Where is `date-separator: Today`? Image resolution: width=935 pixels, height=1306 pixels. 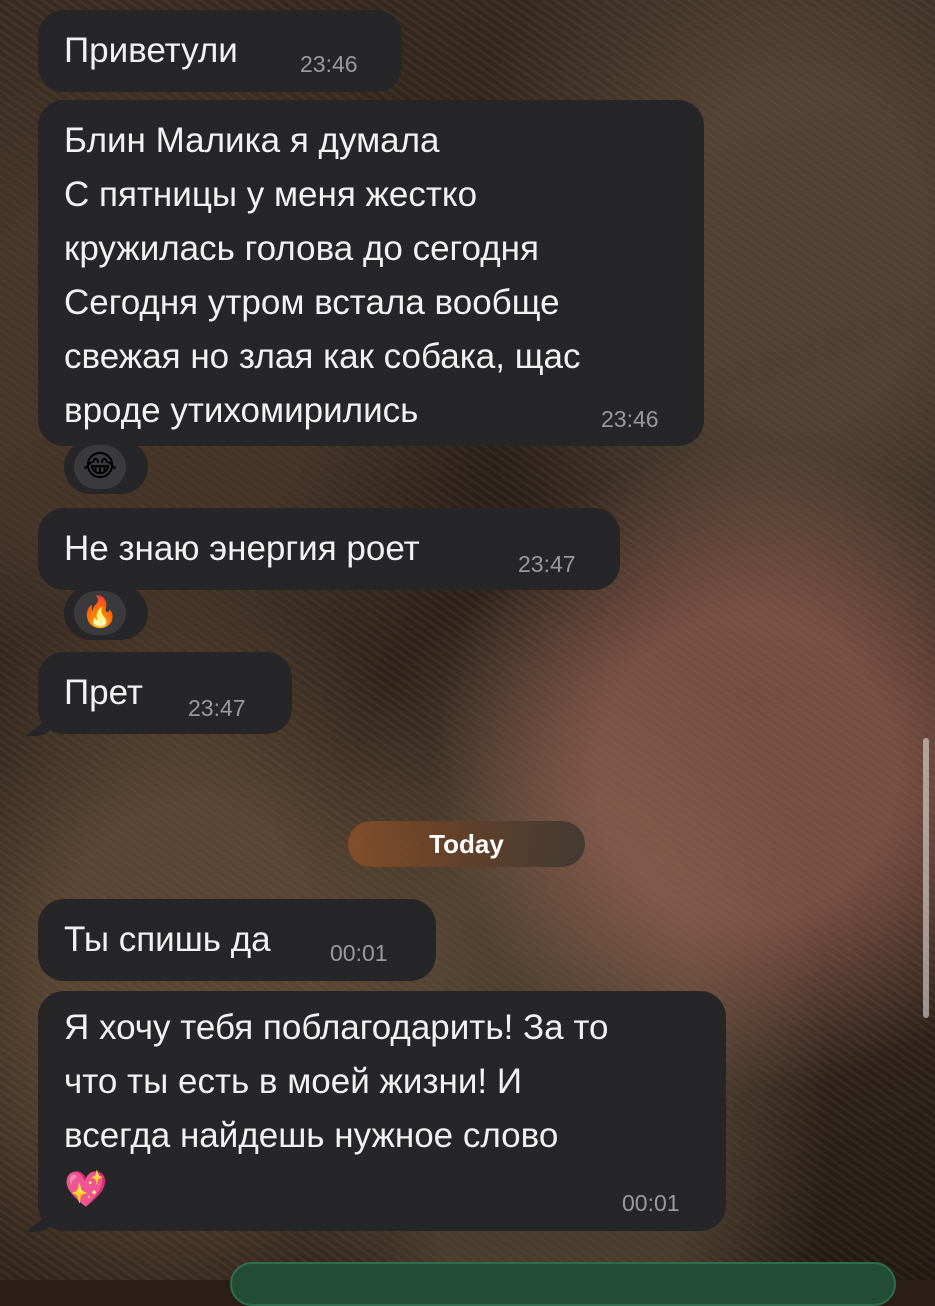
date-separator: Today is located at coordinates (466, 844).